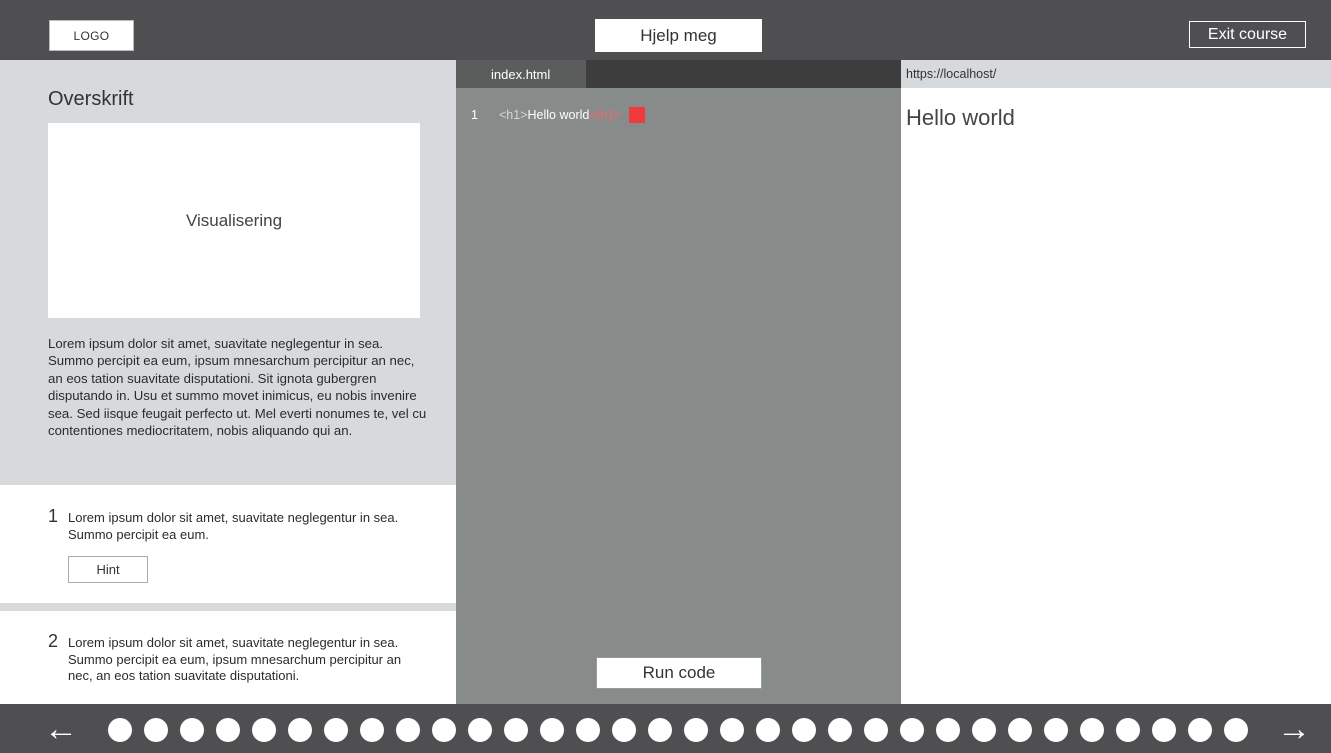 The height and width of the screenshot is (753, 1331). What do you see at coordinates (53, 516) in the screenshot?
I see `task-number: 1` at bounding box center [53, 516].